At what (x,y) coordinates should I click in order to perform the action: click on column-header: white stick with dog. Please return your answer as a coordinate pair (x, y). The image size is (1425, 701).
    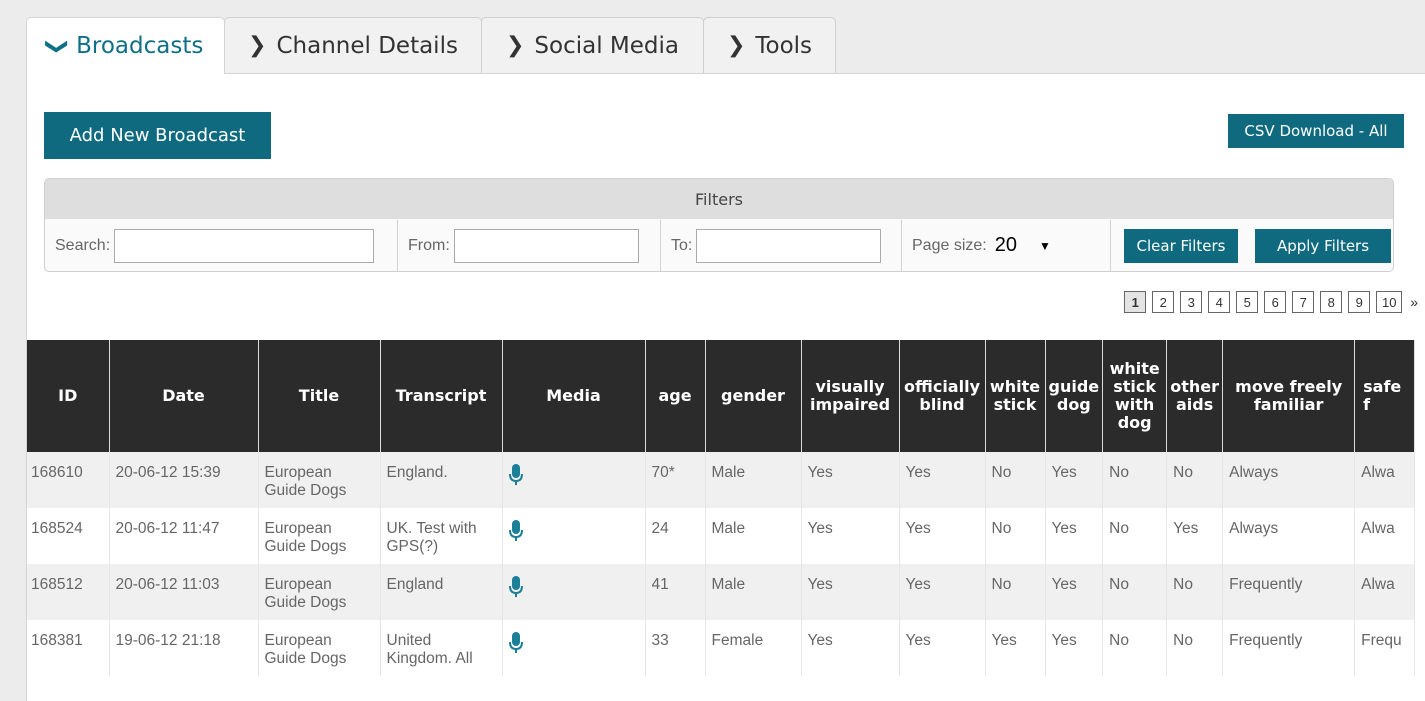
    Looking at the image, I should click on (1135, 396).